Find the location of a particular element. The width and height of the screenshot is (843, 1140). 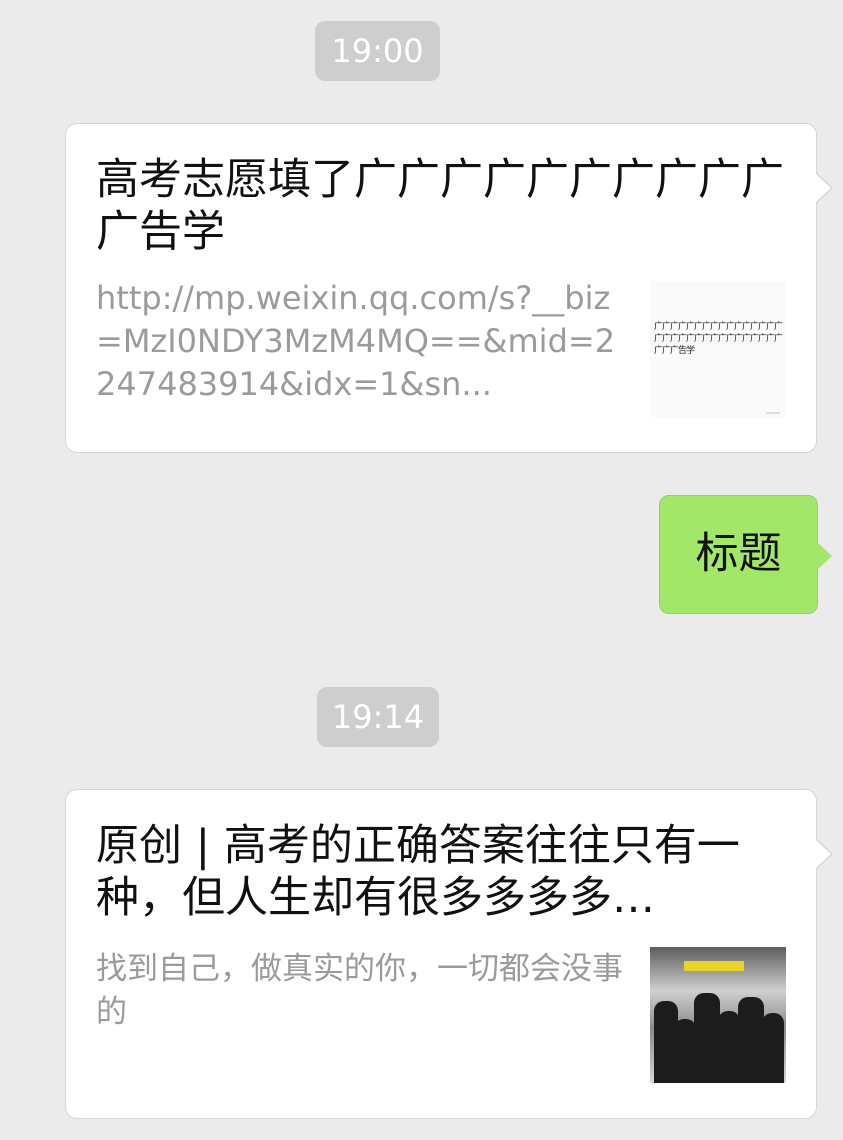

sent-message-bubble: 标题 is located at coordinates (745, 554).